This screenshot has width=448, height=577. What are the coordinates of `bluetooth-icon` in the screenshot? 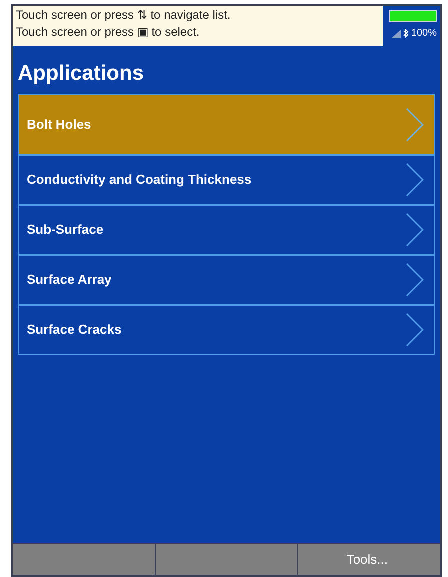 It's located at (406, 33).